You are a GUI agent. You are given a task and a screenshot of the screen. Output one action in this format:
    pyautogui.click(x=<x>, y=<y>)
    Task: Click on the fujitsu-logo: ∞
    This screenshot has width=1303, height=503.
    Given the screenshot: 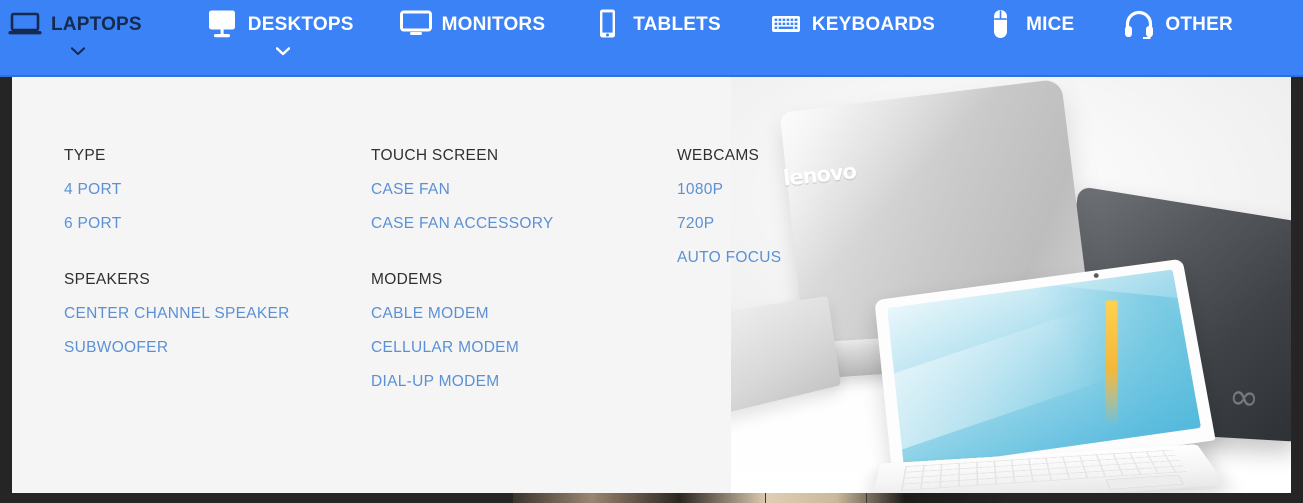 What is the action you would take?
    pyautogui.click(x=1242, y=397)
    